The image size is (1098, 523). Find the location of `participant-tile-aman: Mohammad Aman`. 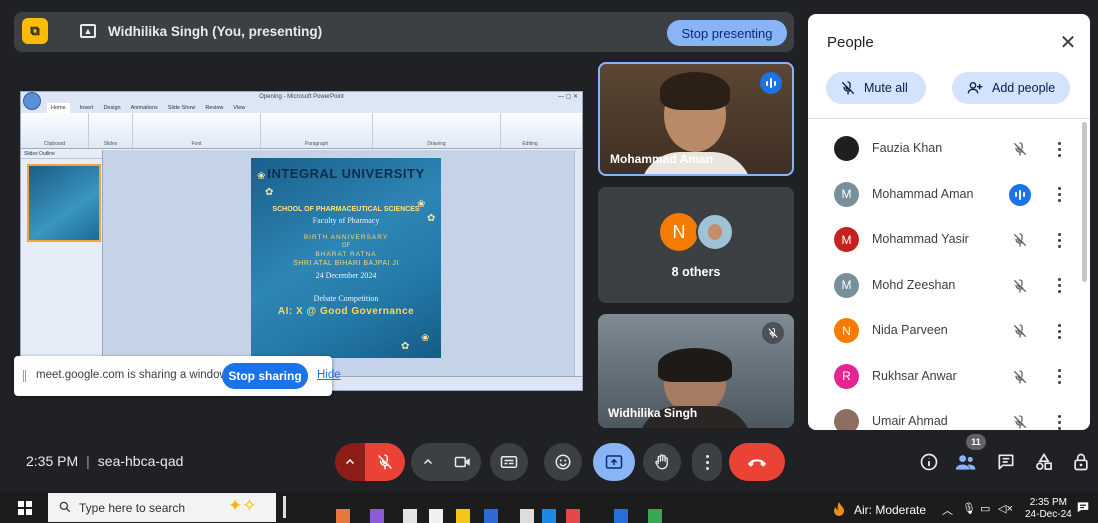

participant-tile-aman: Mohammad Aman is located at coordinates (696, 119).